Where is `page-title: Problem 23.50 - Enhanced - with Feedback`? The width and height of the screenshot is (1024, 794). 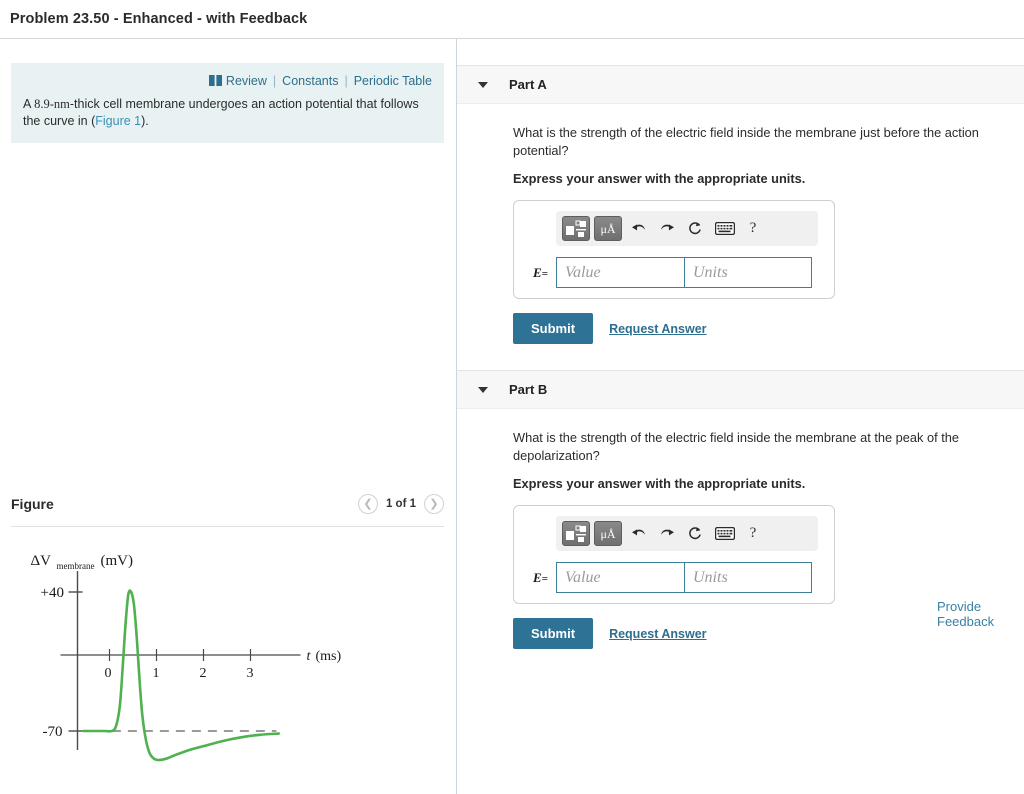 page-title: Problem 23.50 - Enhanced - with Feedback is located at coordinates (159, 19).